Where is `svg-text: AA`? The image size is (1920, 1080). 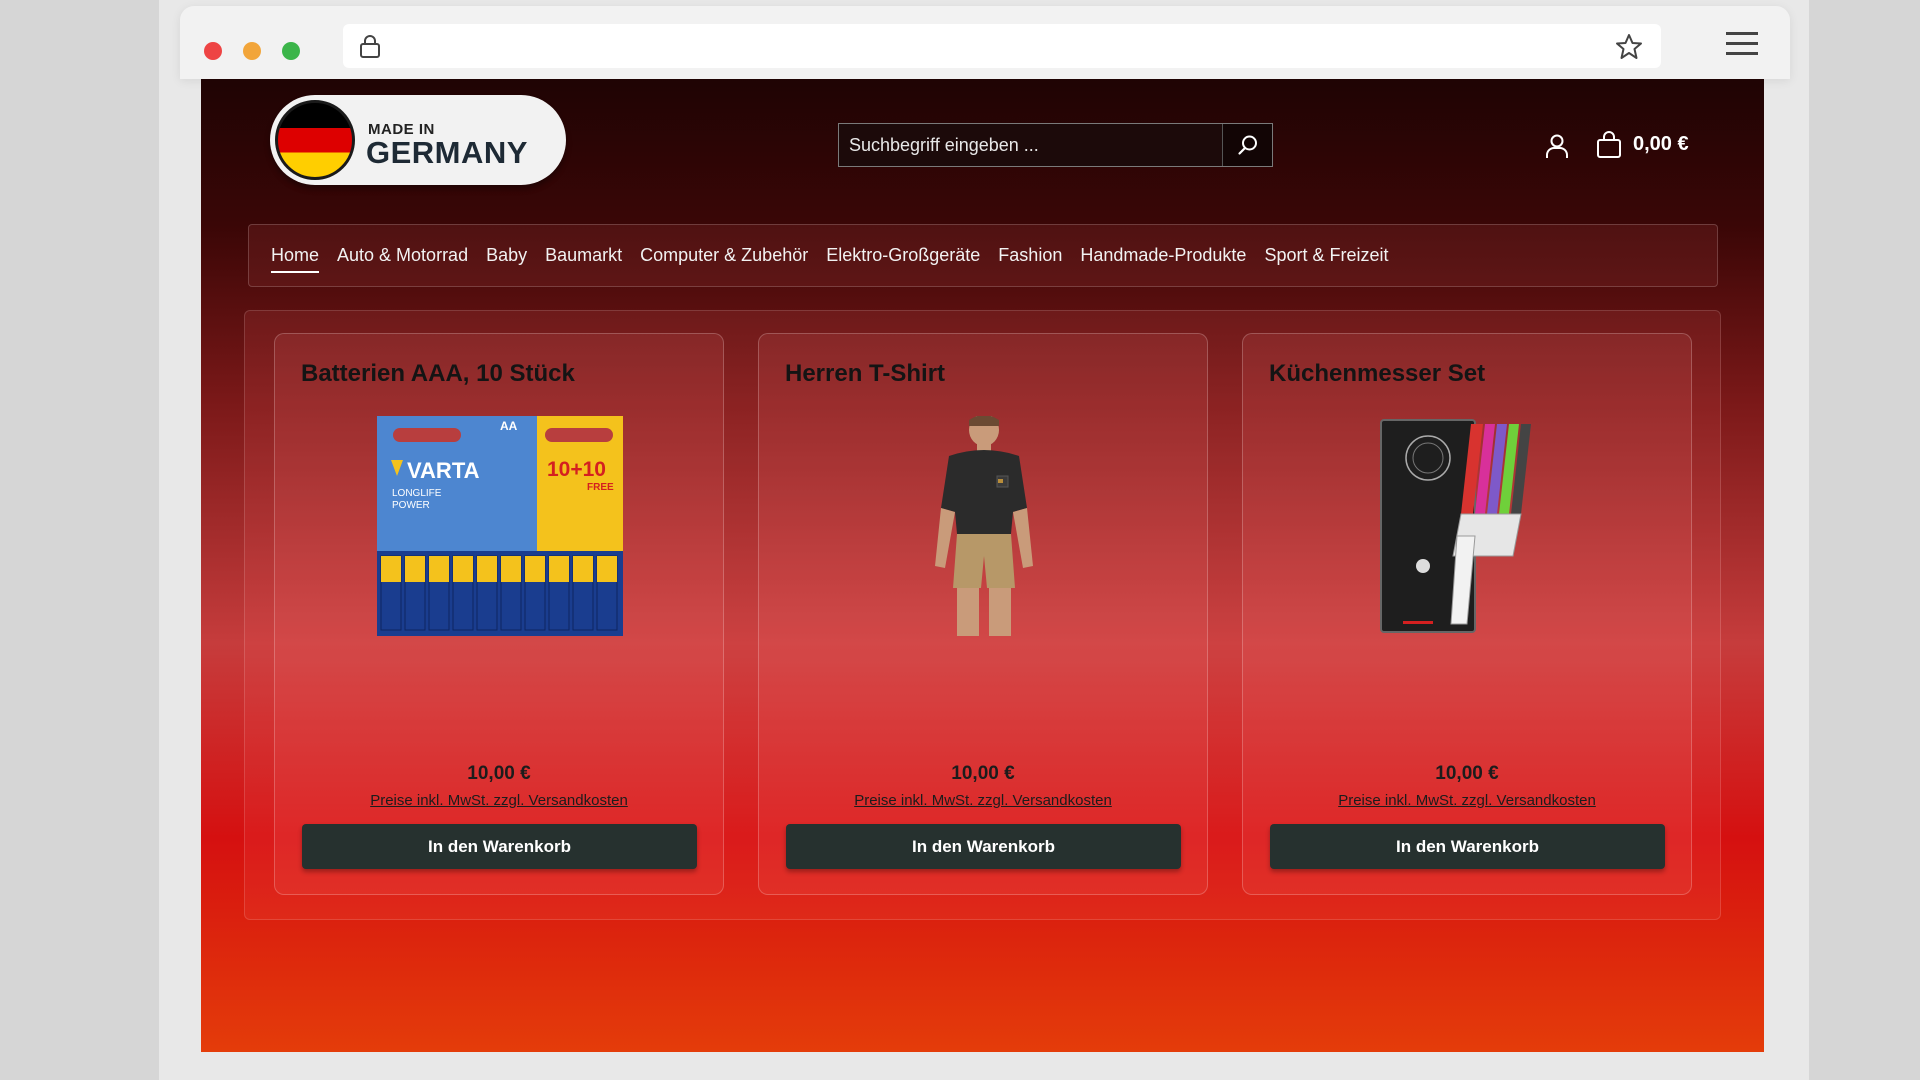
svg-text: AA is located at coordinates (509, 426).